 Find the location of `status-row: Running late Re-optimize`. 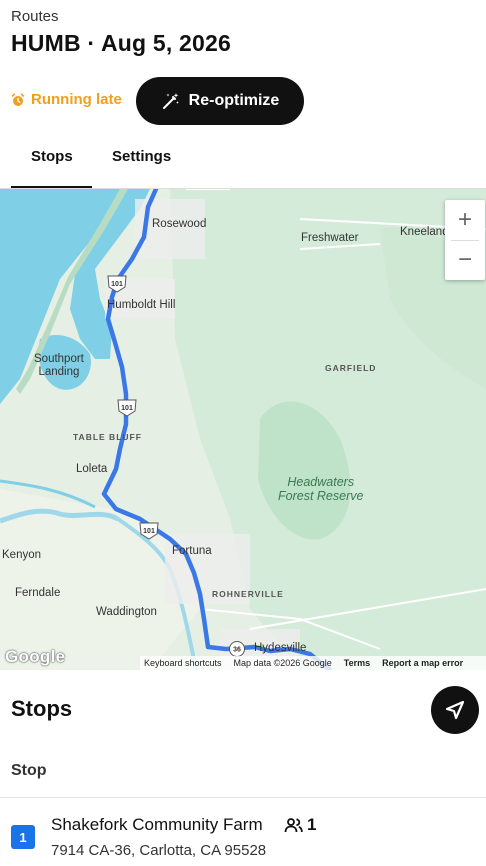

status-row: Running late Re-optimize is located at coordinates (161, 101).